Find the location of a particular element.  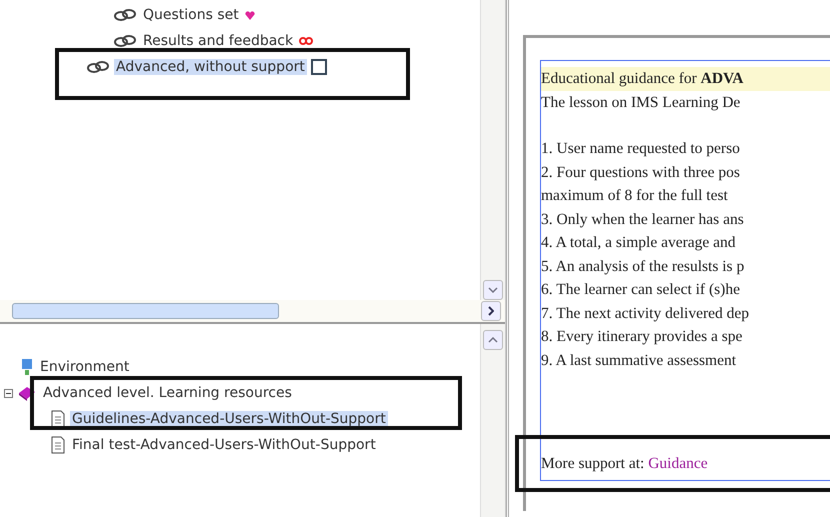

scrollbar-thumb is located at coordinates (145, 311).